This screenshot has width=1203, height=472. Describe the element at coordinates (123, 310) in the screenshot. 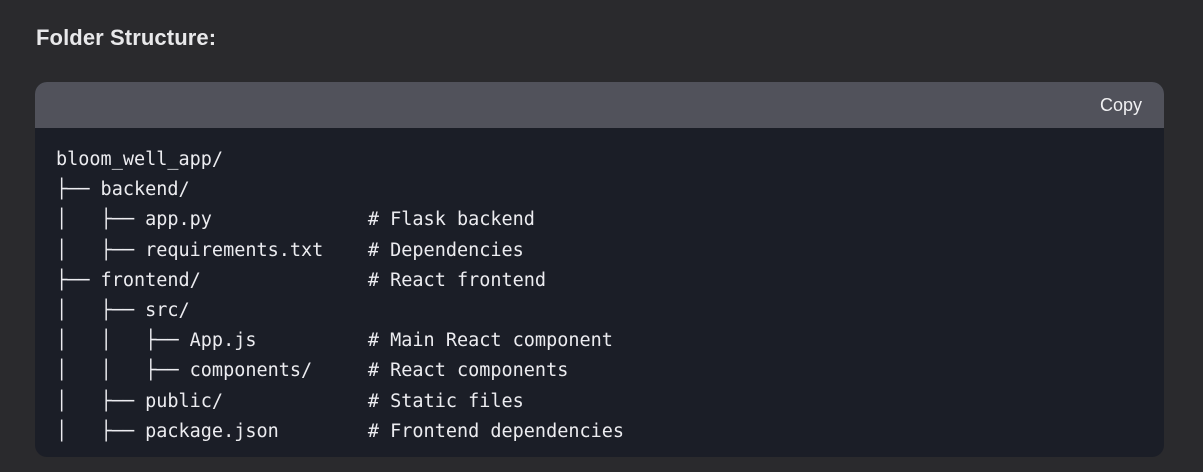

I see `code-line-src: │ ├── src/` at that location.